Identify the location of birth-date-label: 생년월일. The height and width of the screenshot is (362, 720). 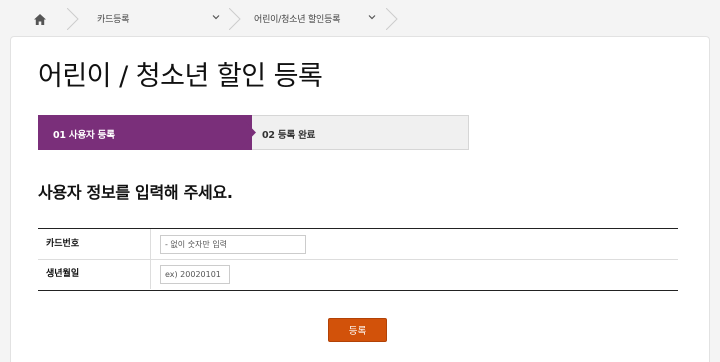
(94, 274).